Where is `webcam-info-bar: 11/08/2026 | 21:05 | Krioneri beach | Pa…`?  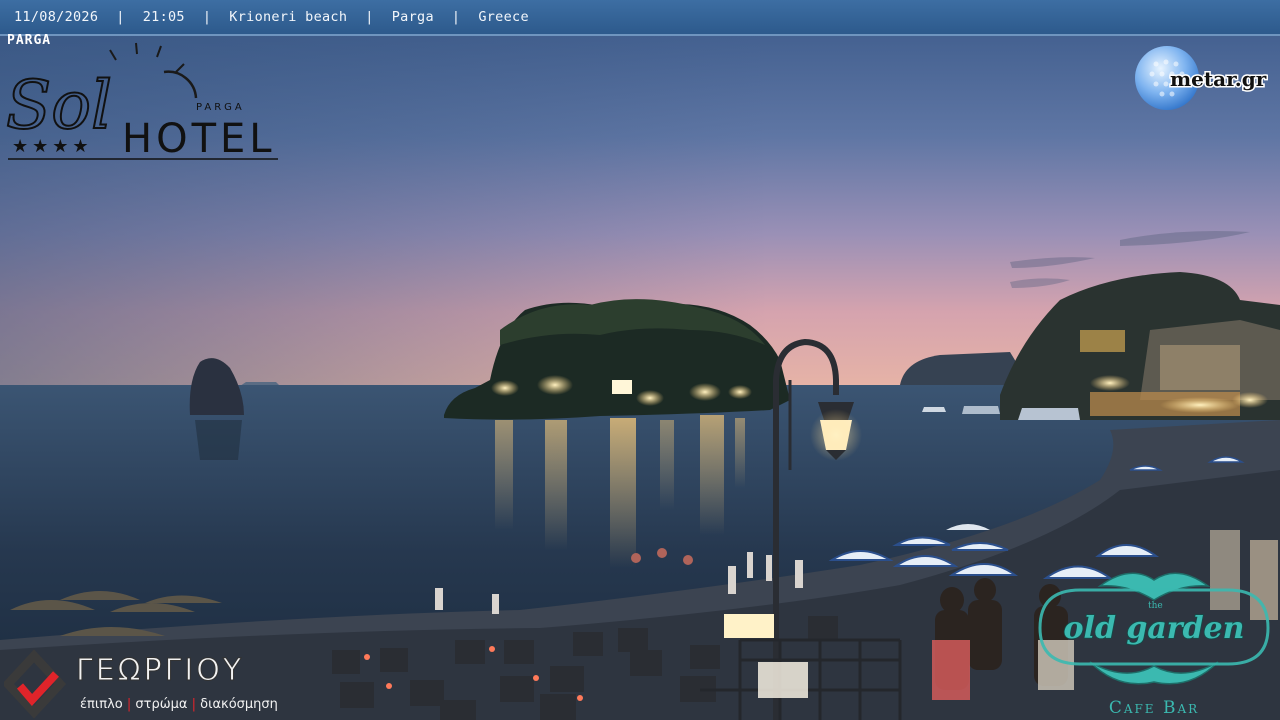 webcam-info-bar: 11/08/2026 | 21:05 | Krioneri beach | Pa… is located at coordinates (640, 18).